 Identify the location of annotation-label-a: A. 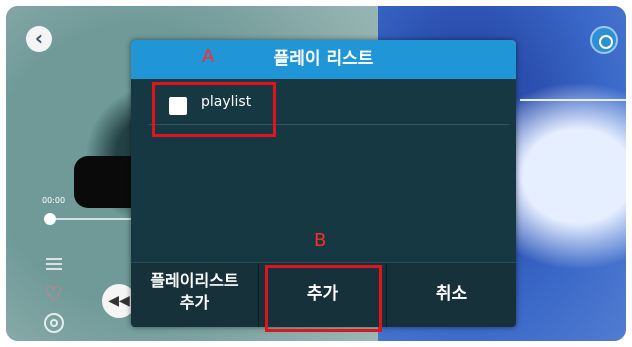
(208, 56).